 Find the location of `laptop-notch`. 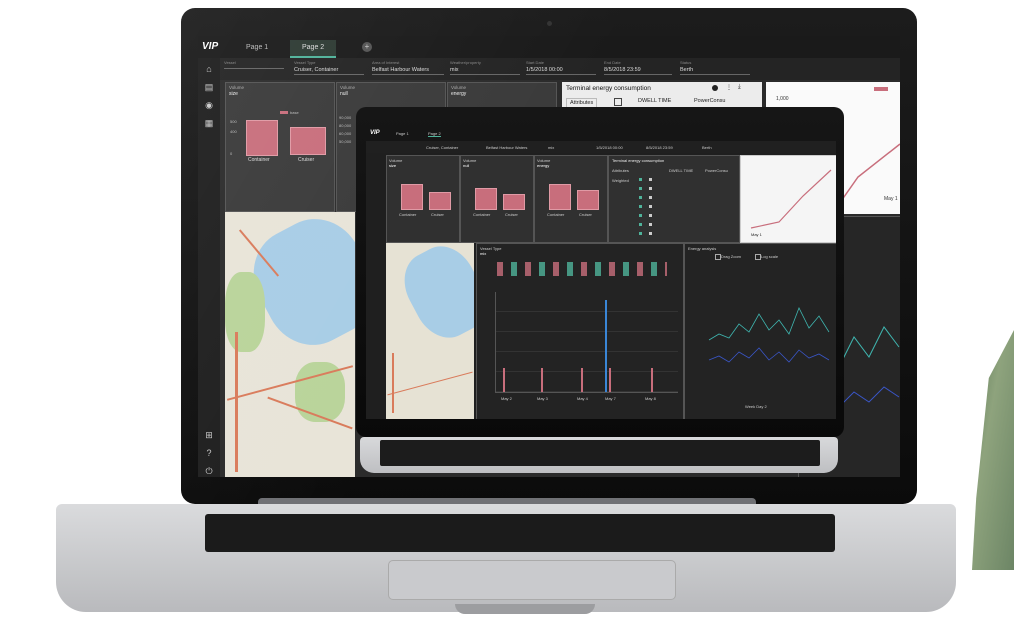

laptop-notch is located at coordinates (525, 609).